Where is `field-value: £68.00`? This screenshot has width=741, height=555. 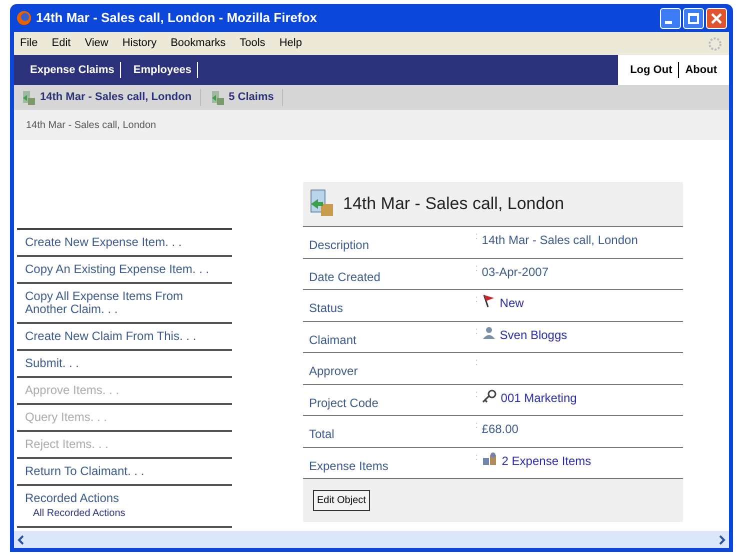
field-value: £68.00 is located at coordinates (500, 429).